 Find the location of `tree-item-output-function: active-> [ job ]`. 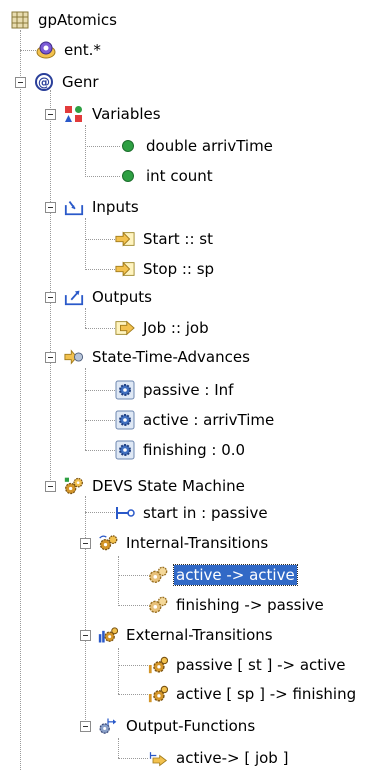

tree-item-output-function: active-> [ job ] is located at coordinates (219, 758).